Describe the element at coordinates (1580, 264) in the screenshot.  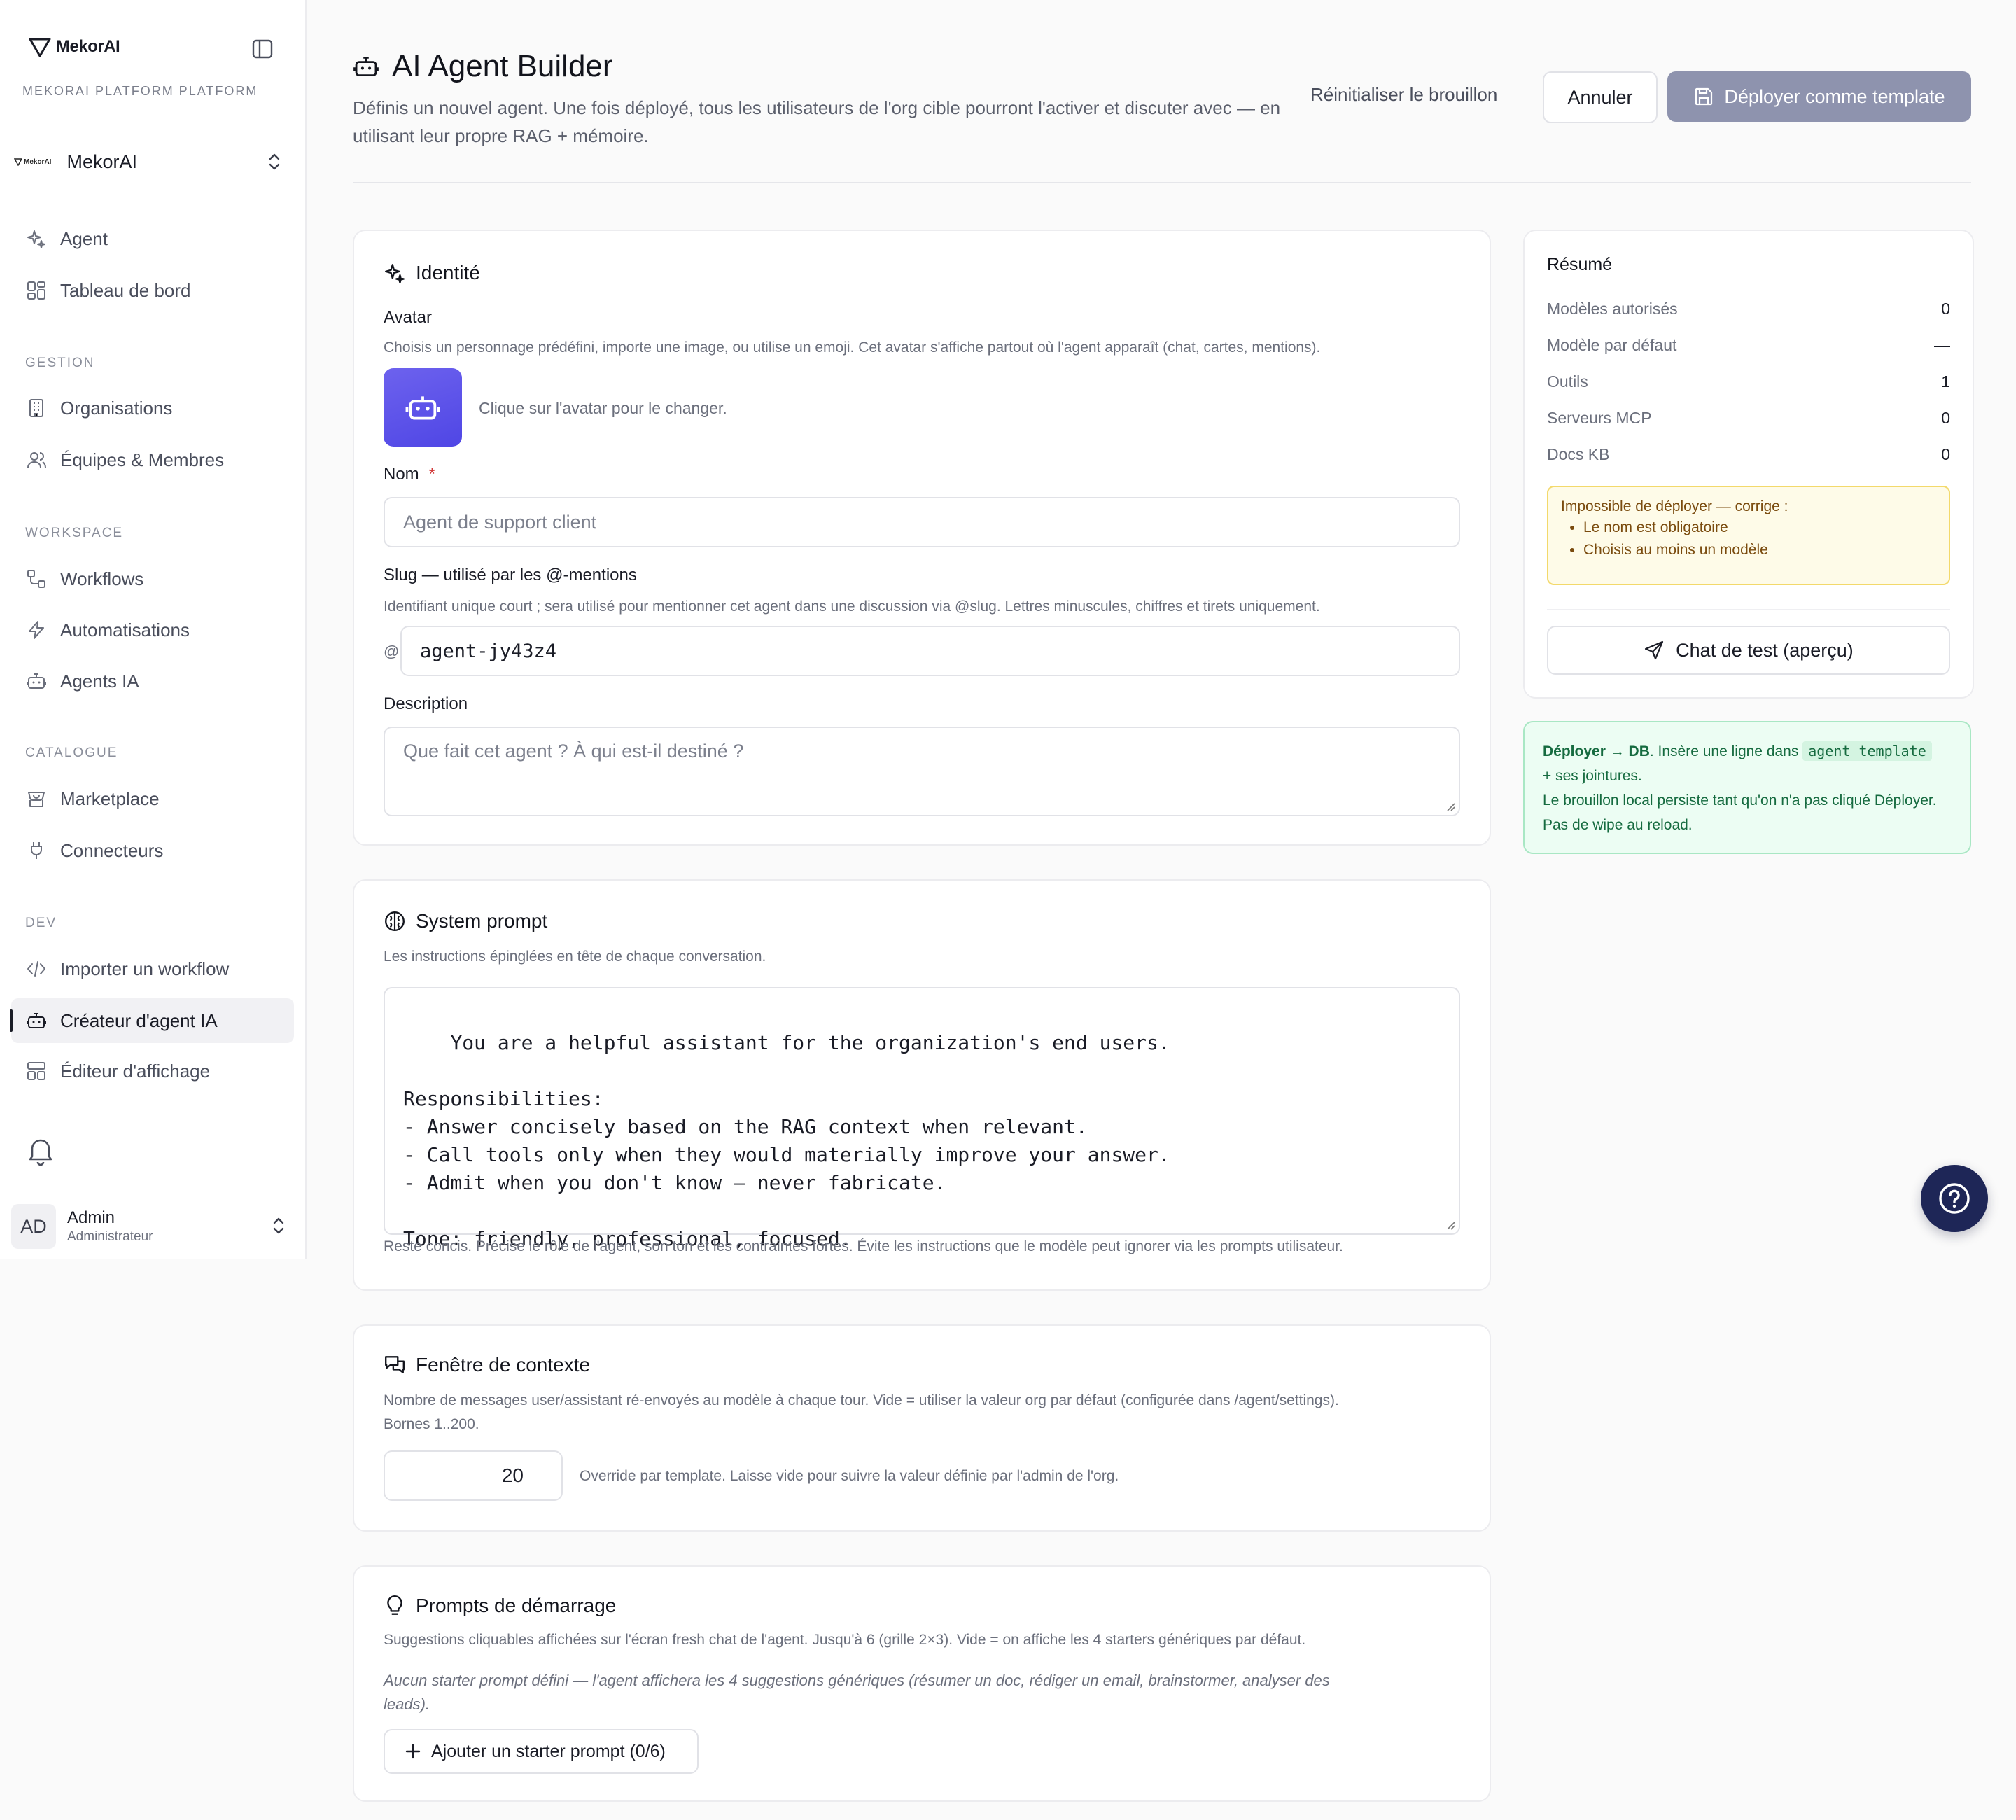
I see `summary-title: Résumé` at that location.